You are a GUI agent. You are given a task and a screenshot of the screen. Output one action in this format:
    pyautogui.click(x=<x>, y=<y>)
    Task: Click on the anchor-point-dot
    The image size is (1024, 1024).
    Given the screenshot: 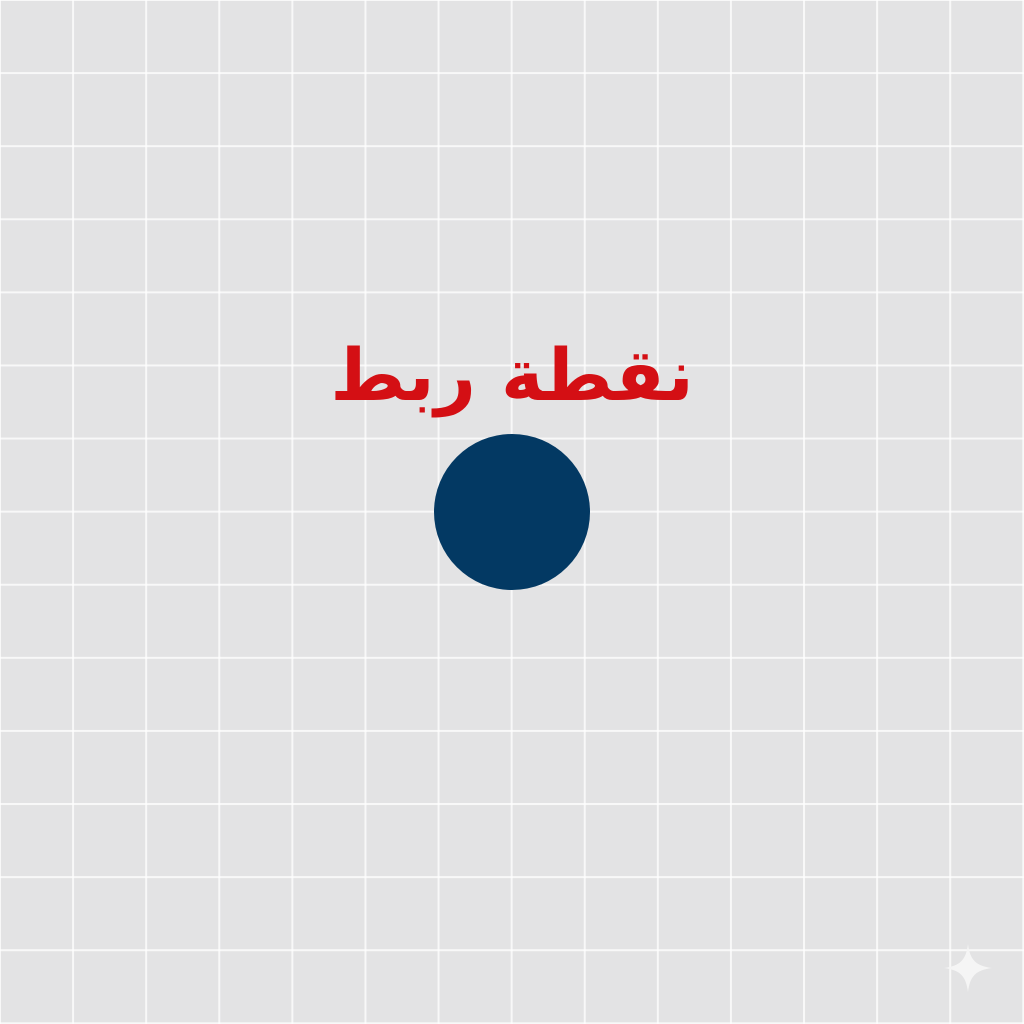 What is the action you would take?
    pyautogui.click(x=512, y=512)
    